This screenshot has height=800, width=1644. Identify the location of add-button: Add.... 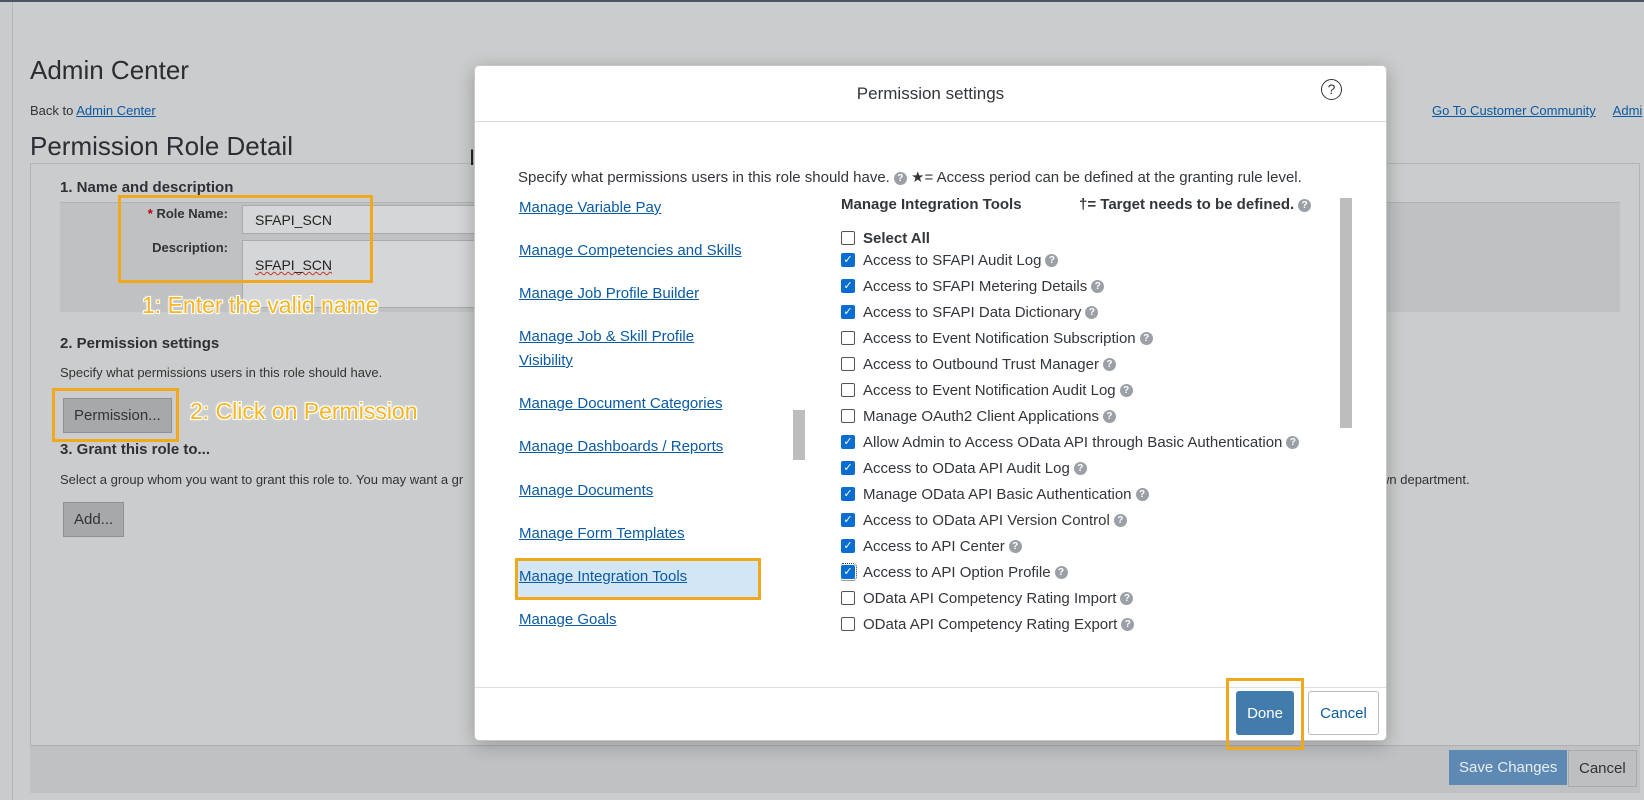
(94, 519).